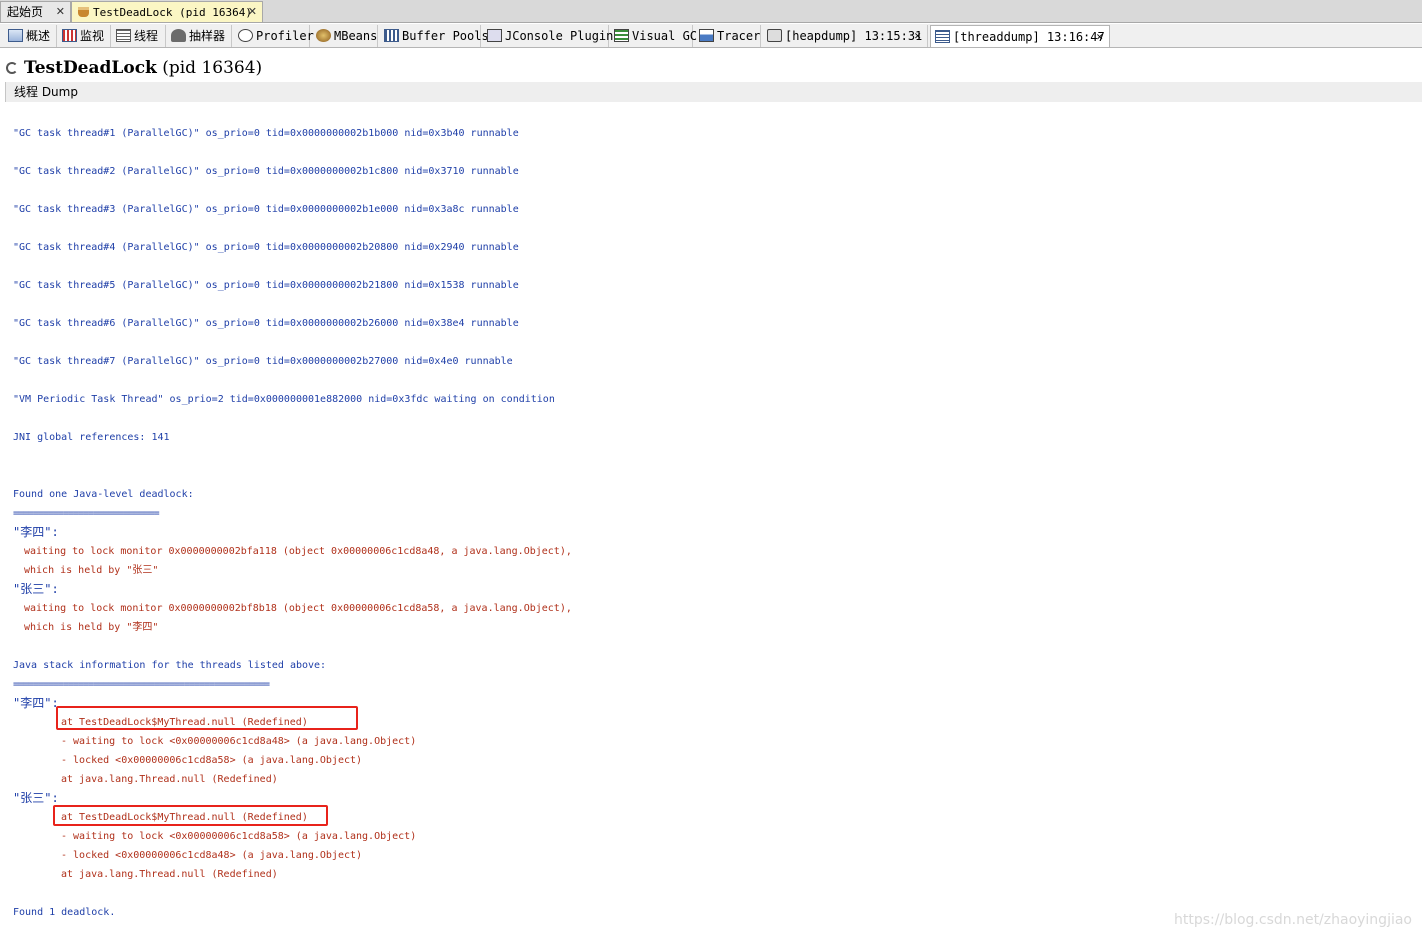 Image resolution: width=1422 pixels, height=937 pixels. I want to click on tab-sampler: 抽样器, so click(199, 36).